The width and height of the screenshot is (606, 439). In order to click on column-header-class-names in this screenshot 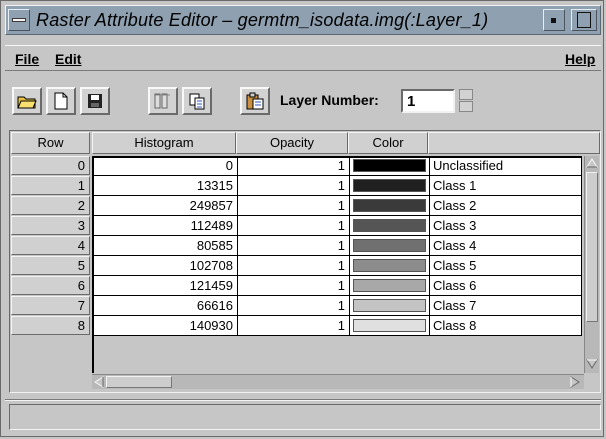, I will do `click(514, 143)`.